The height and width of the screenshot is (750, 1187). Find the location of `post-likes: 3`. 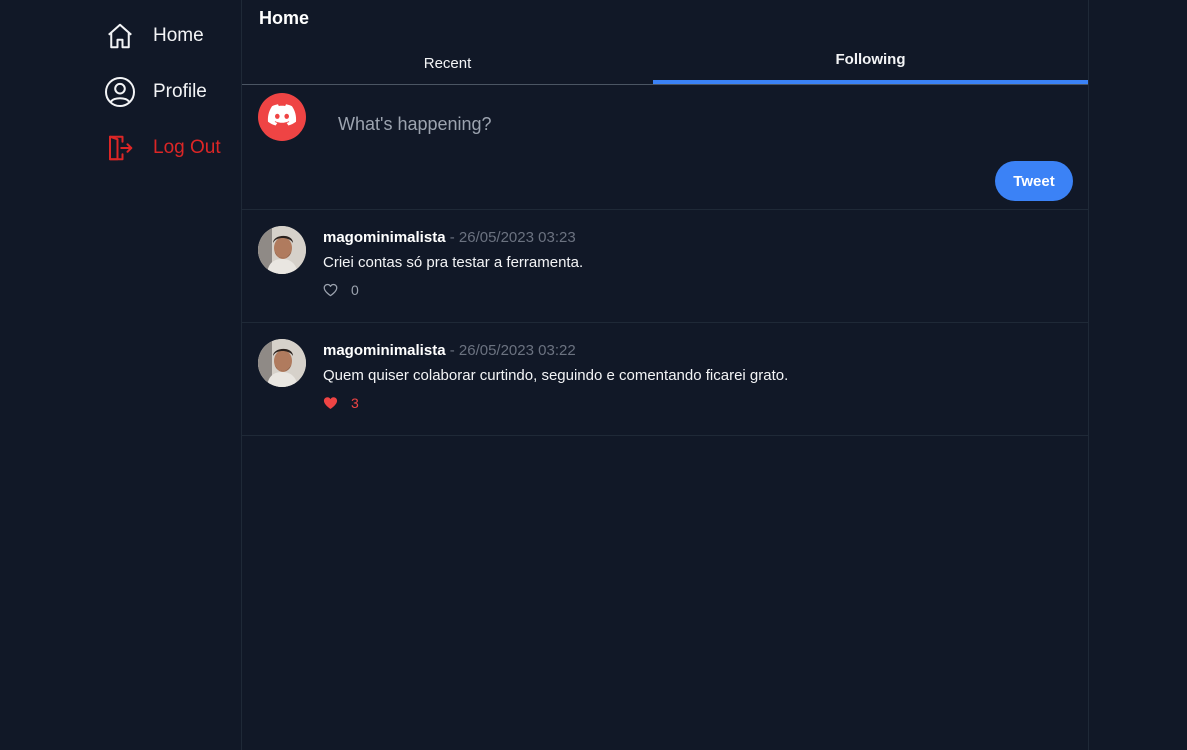

post-likes: 3 is located at coordinates (340, 403).